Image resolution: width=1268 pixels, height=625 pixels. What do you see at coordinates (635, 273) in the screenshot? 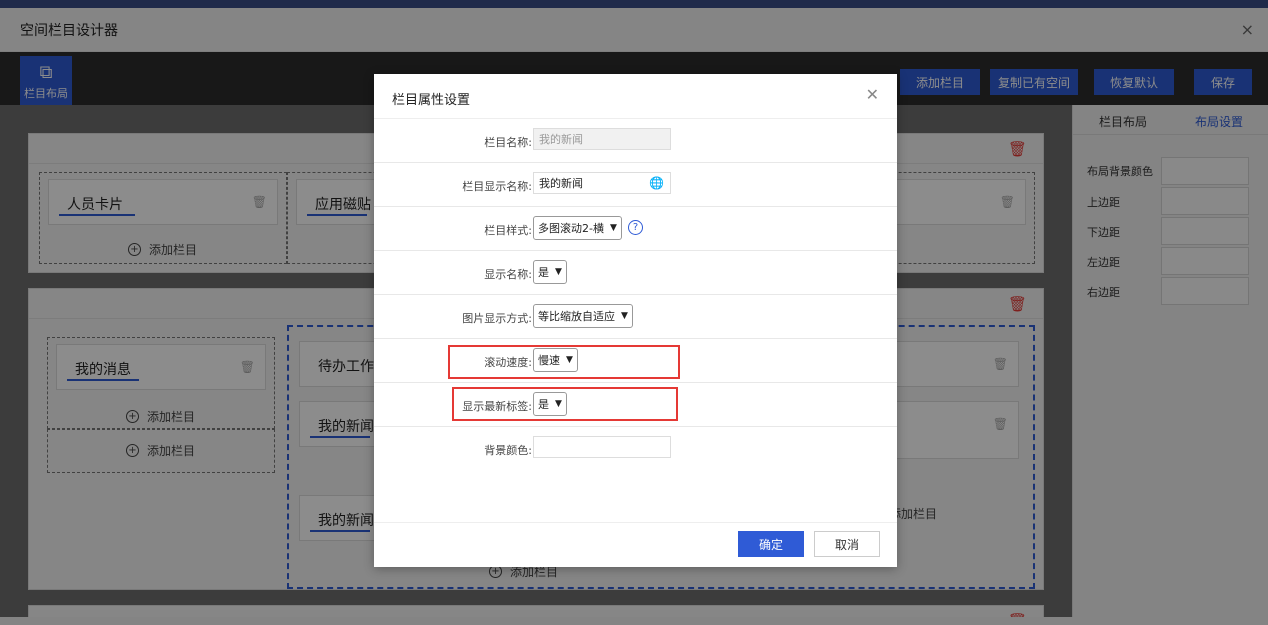
I see `form-row-show-name: 显示名称: 是 ▼` at bounding box center [635, 273].